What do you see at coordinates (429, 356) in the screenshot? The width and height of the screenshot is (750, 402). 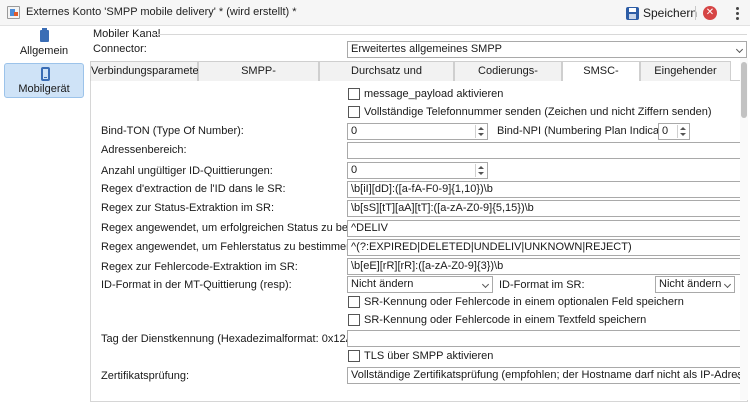 I see `checkbox-label: TLS über SMPP aktivieren` at bounding box center [429, 356].